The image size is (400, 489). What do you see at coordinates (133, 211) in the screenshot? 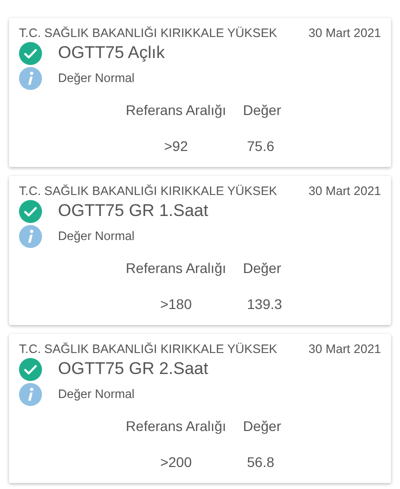
I see `test-name: OGTT75 GR 1.Saat` at bounding box center [133, 211].